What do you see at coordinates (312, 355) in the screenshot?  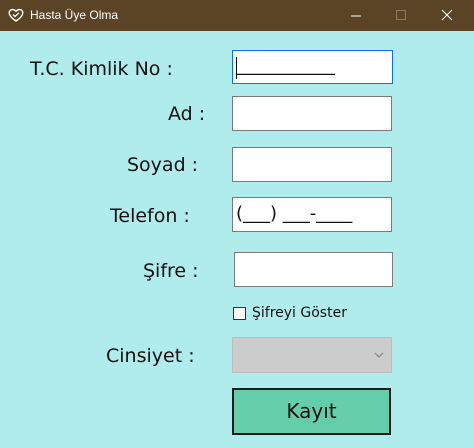 I see `gender-select` at bounding box center [312, 355].